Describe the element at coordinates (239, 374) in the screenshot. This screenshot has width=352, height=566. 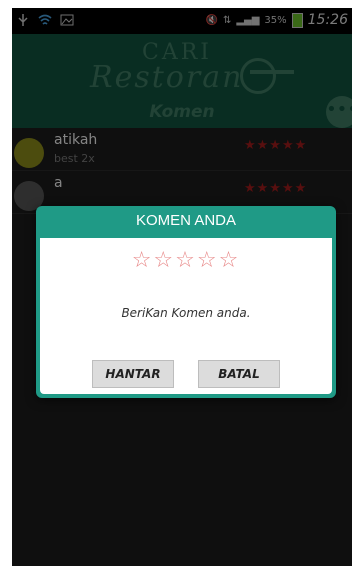
I see `cancel-button: BATAL` at that location.